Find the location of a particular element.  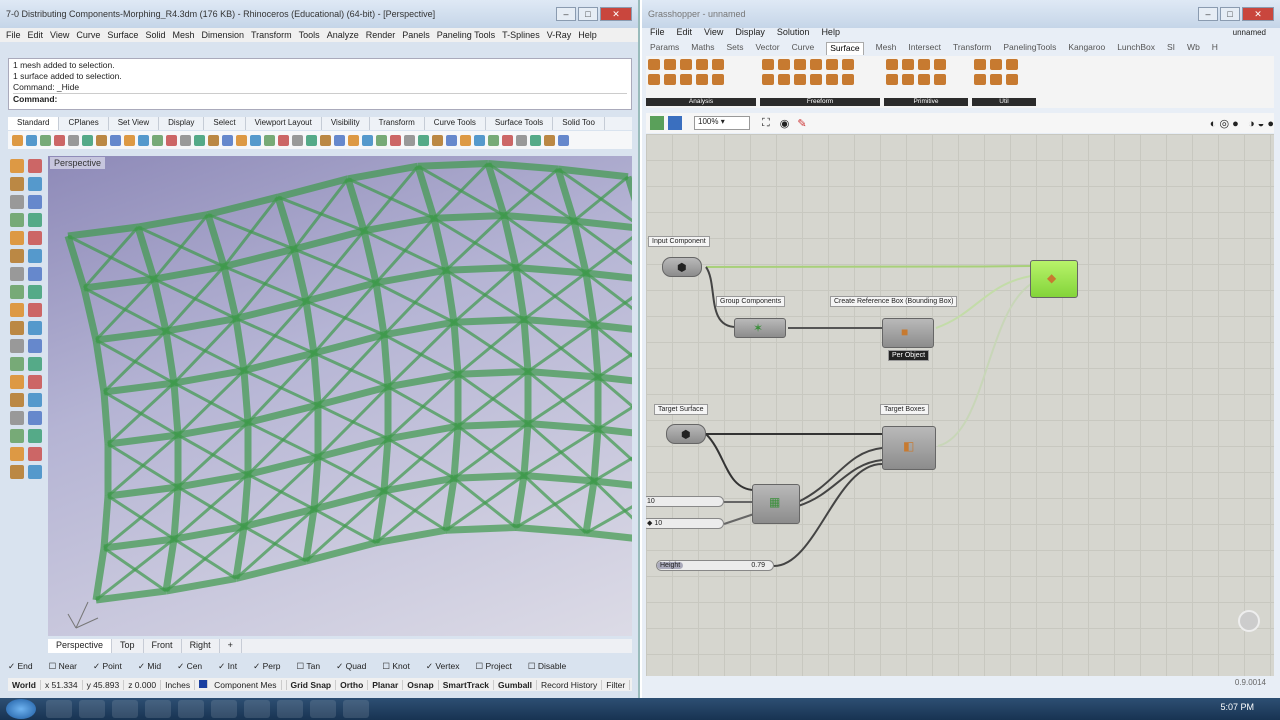

menu-item: V-Ray is located at coordinates (559, 35).